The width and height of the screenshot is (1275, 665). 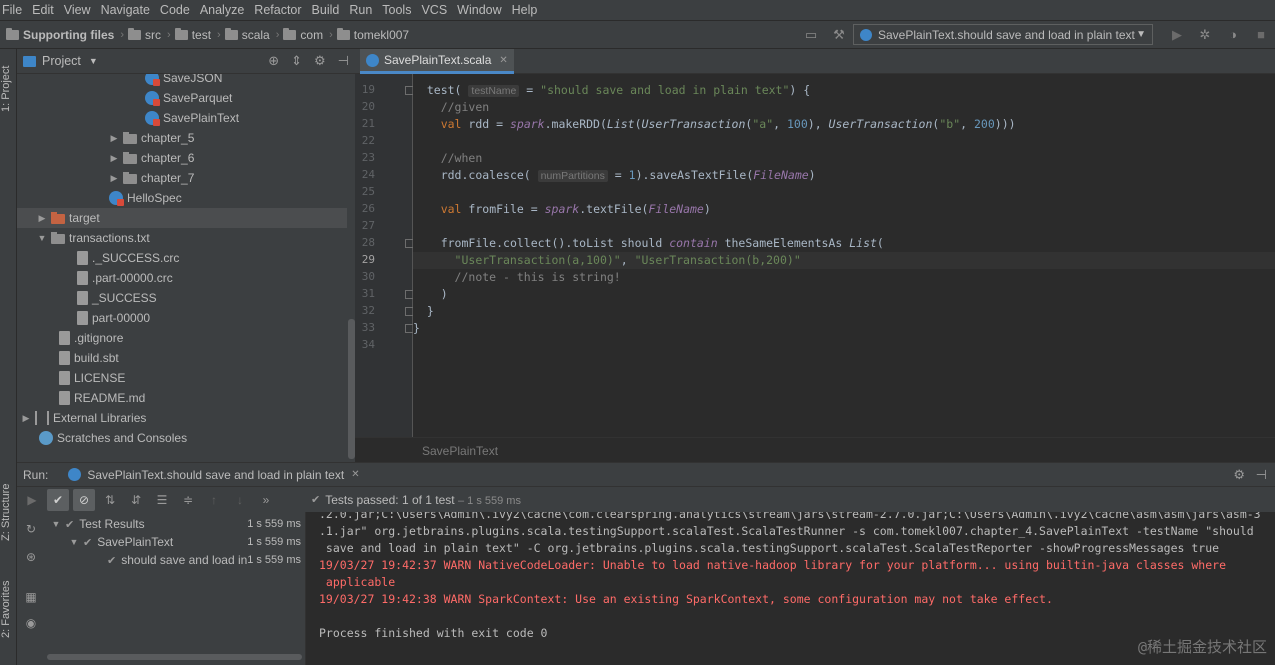 I want to click on line-number: 23, so click(x=368, y=157).